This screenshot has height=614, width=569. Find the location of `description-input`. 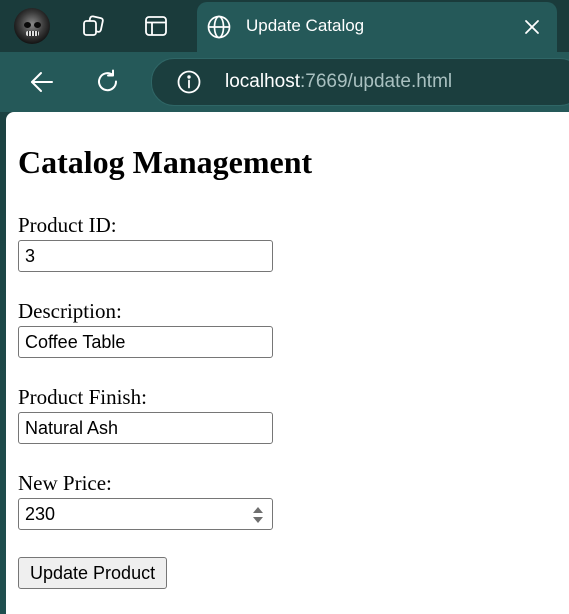

description-input is located at coordinates (145, 342).